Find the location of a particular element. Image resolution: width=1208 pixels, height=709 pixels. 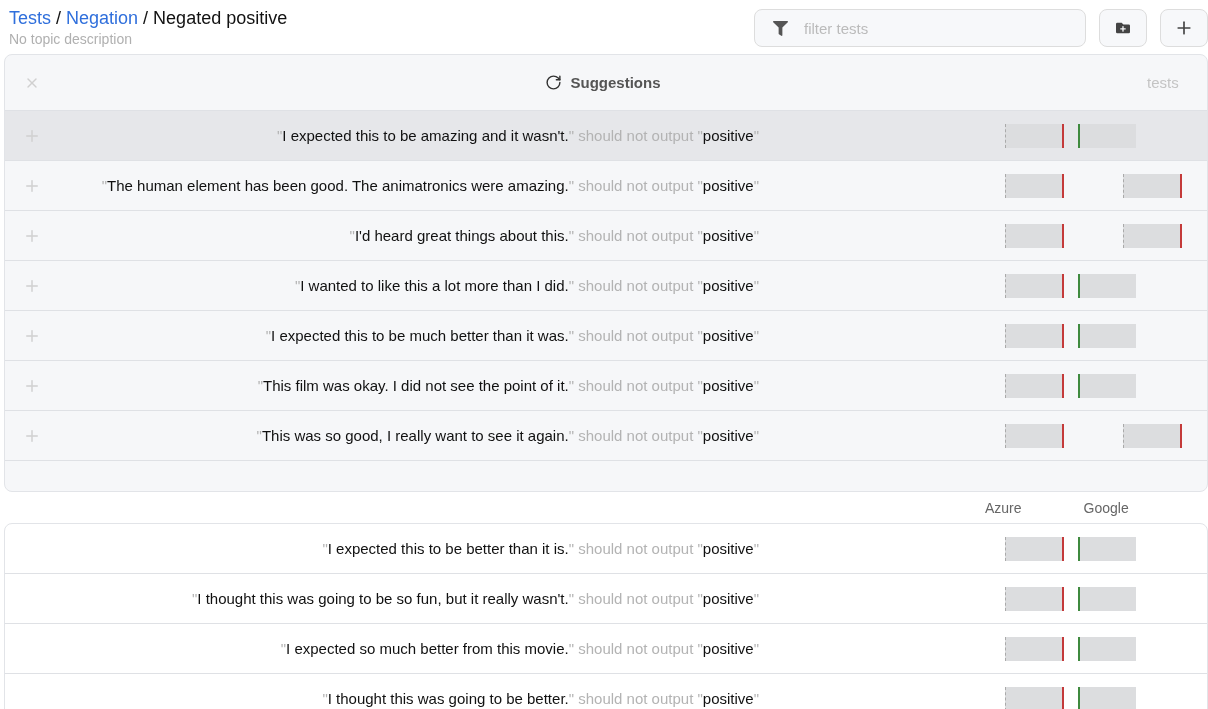

test-row: "I expected so much better from this movie." should not output "positive" is located at coordinates (606, 649).